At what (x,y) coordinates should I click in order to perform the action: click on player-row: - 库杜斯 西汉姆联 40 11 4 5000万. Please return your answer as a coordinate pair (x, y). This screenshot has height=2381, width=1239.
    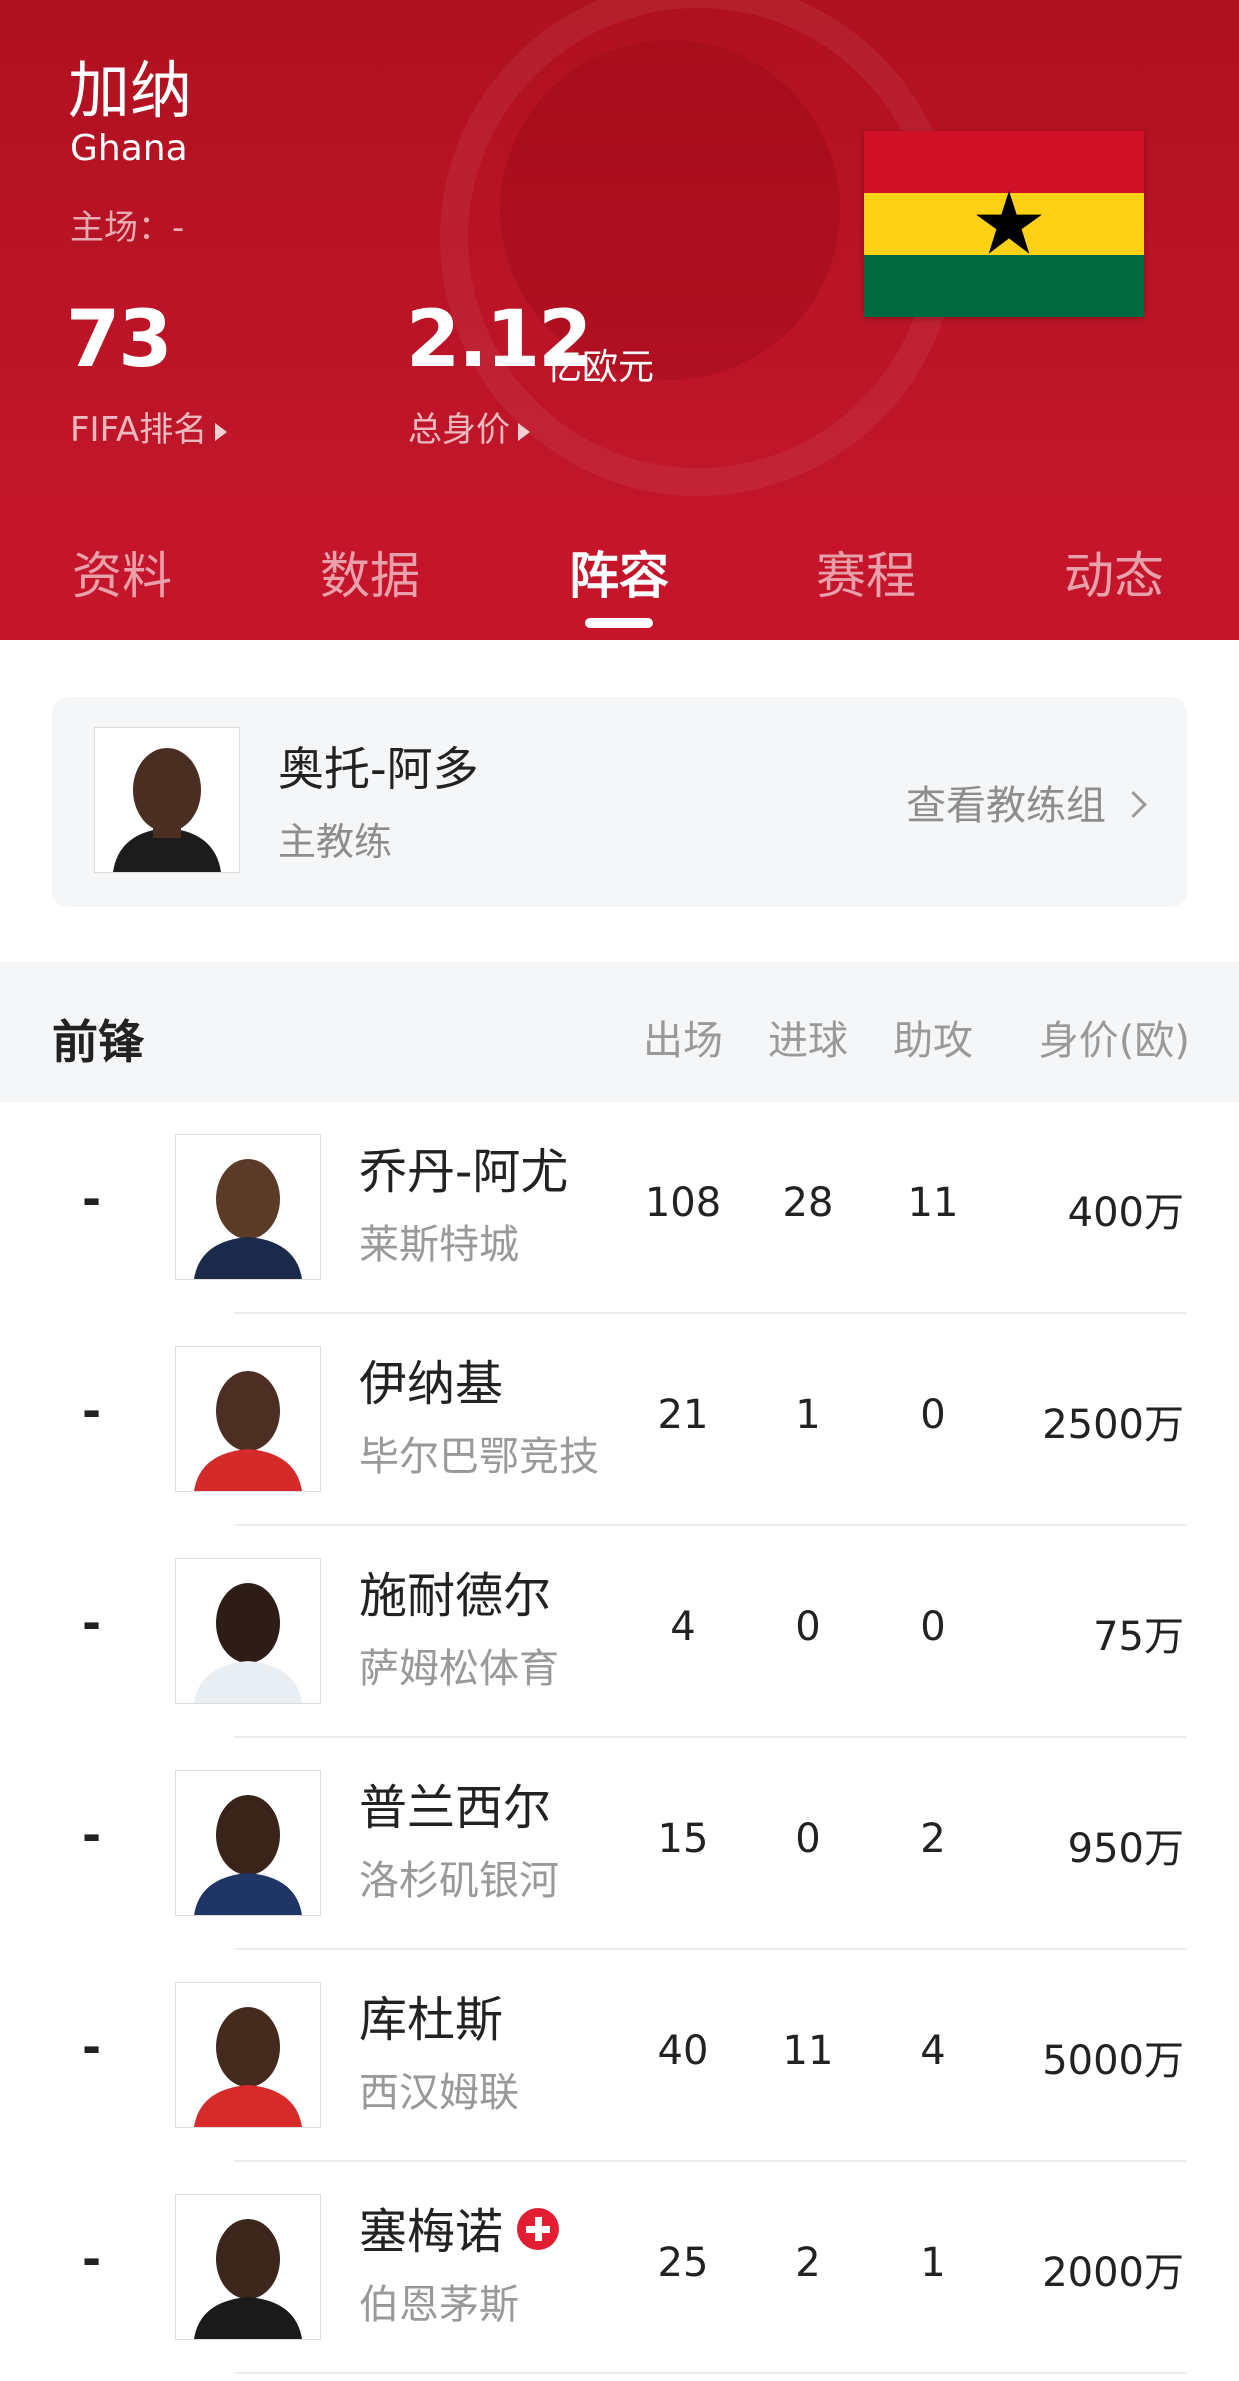
    Looking at the image, I should click on (619, 2056).